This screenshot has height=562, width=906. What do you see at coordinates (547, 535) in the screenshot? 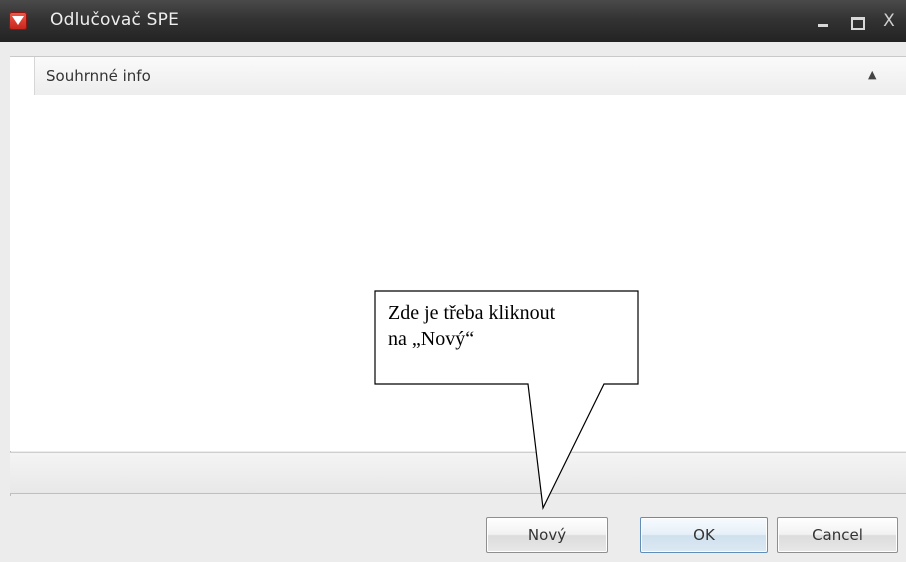
I see `new-button: Nový` at bounding box center [547, 535].